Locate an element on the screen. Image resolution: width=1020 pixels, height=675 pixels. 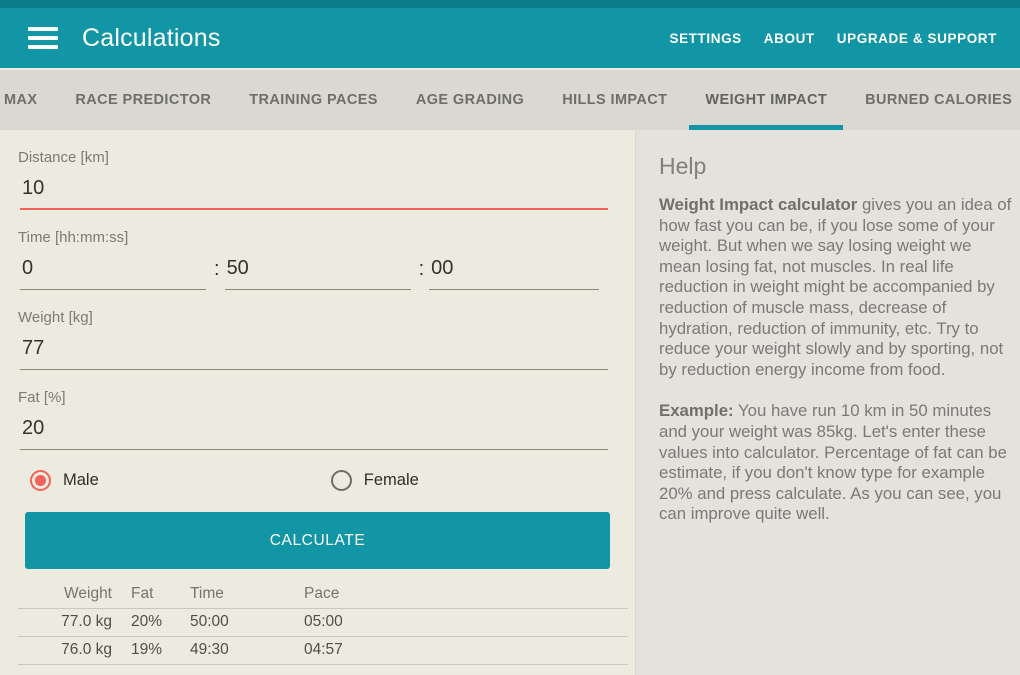
cell-weight: 76.0 kg is located at coordinates (65, 650).